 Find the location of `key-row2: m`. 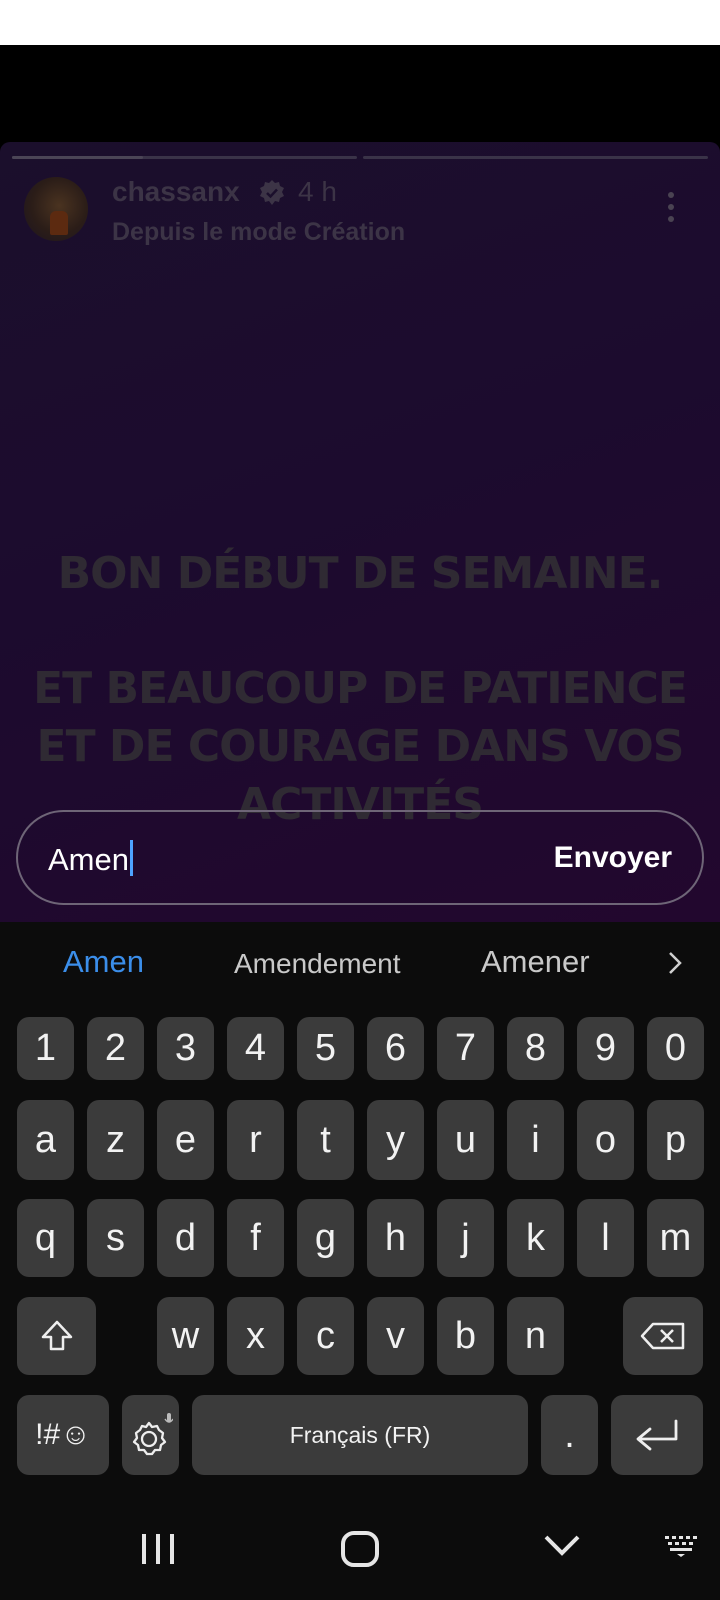

key-row2: m is located at coordinates (675, 1238).